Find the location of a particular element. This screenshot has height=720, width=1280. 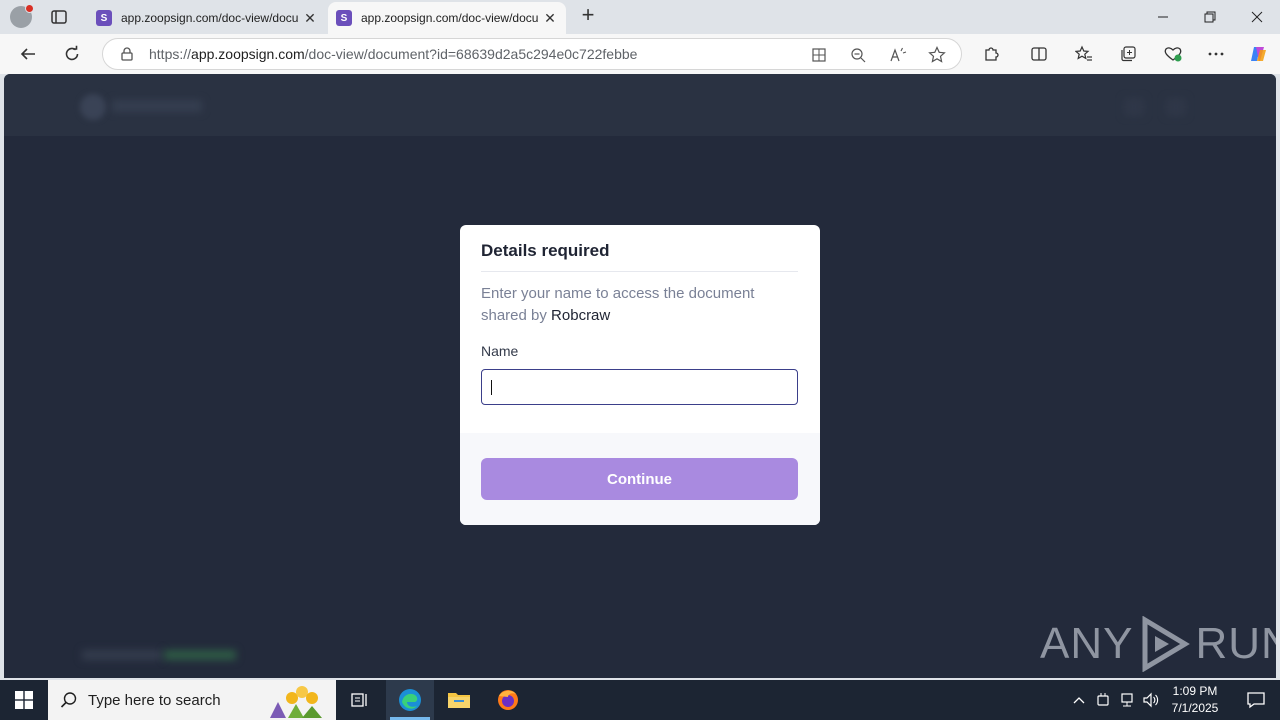

zoom-out-icon is located at coordinates (858, 55).